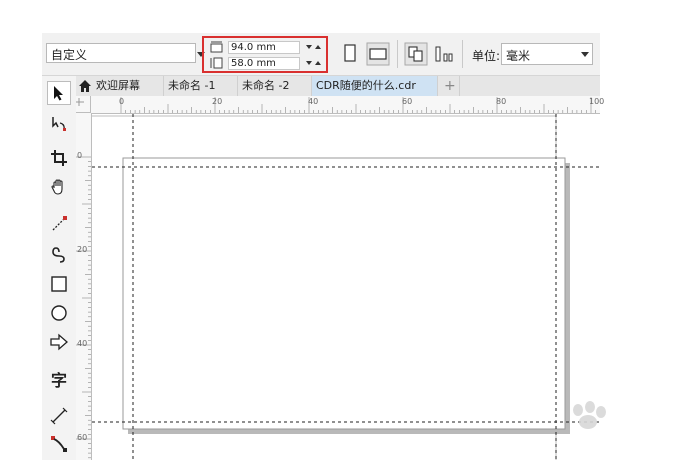 Image resolution: width=687 pixels, height=476 pixels. I want to click on all-pages-icon, so click(416, 54).